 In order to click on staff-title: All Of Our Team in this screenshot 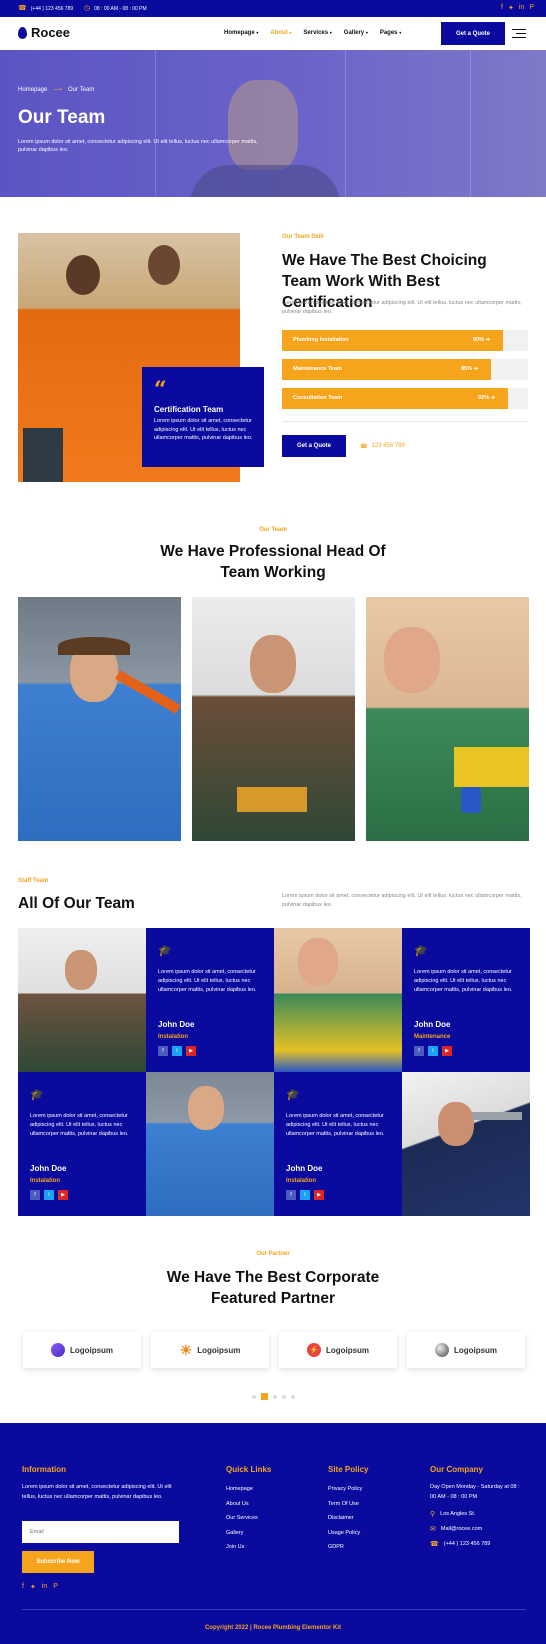, I will do `click(76, 903)`.